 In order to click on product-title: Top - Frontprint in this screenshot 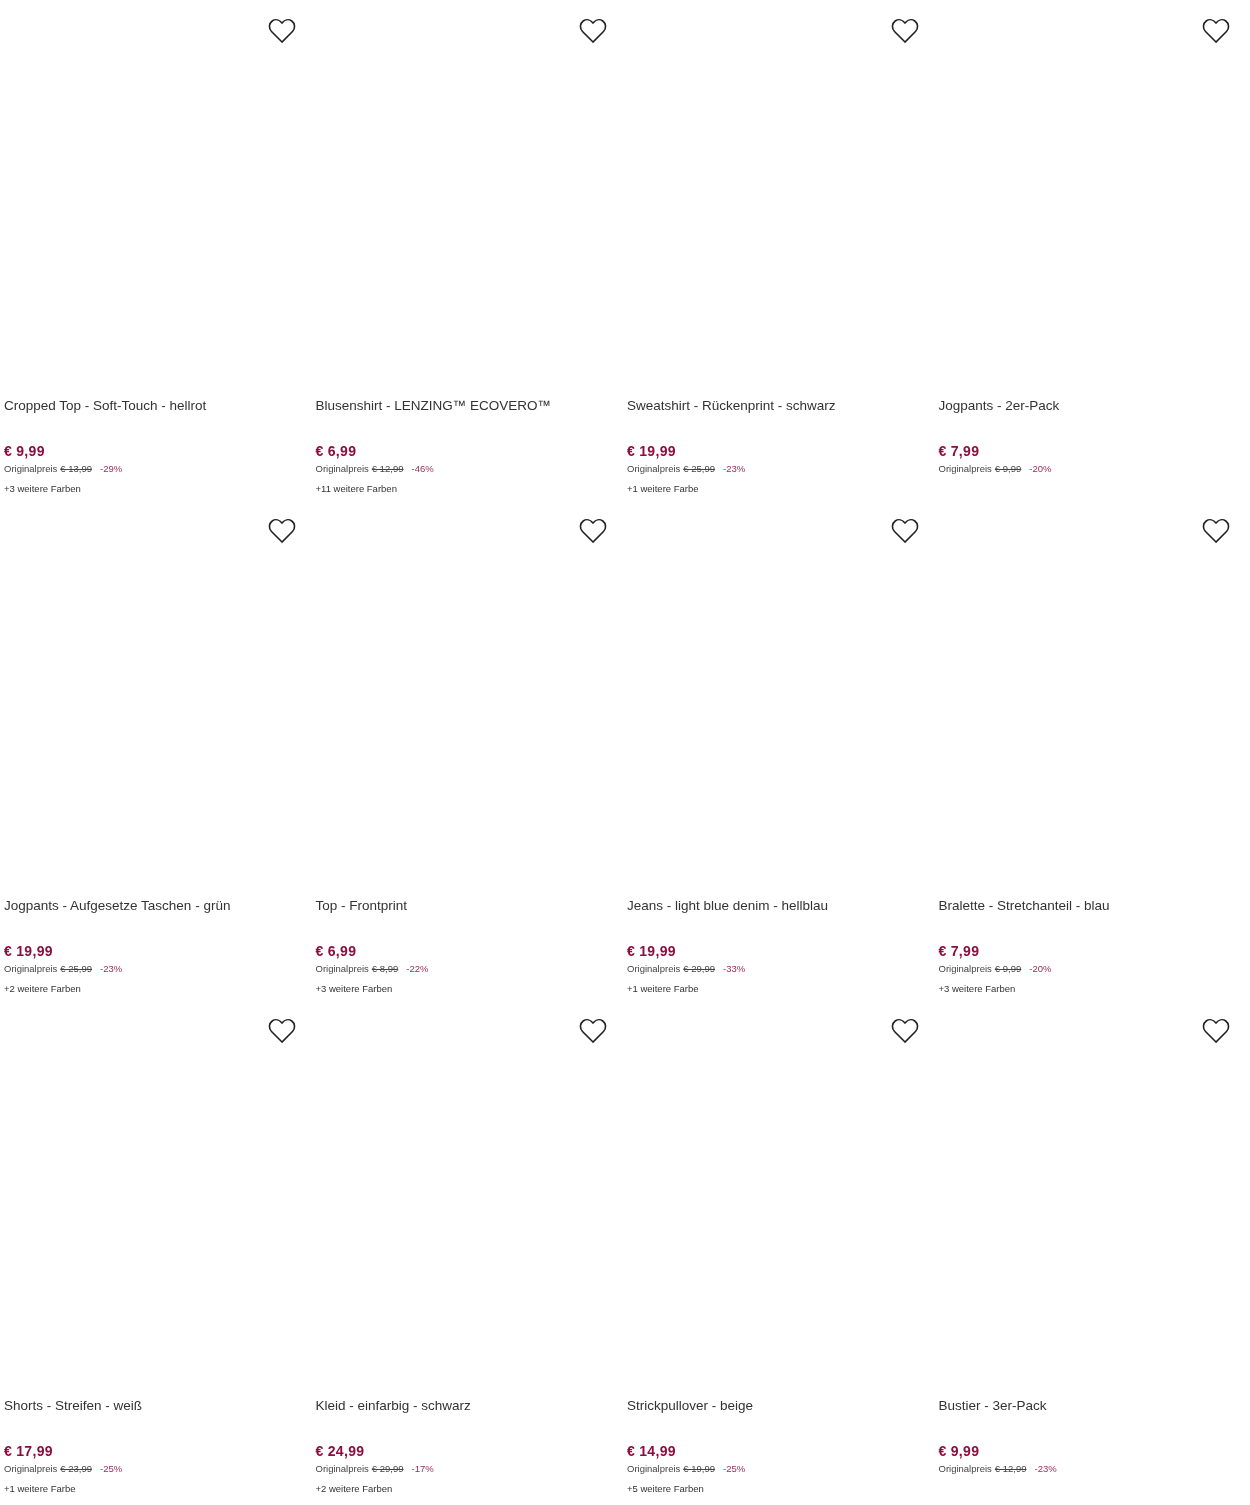, I will do `click(467, 917)`.